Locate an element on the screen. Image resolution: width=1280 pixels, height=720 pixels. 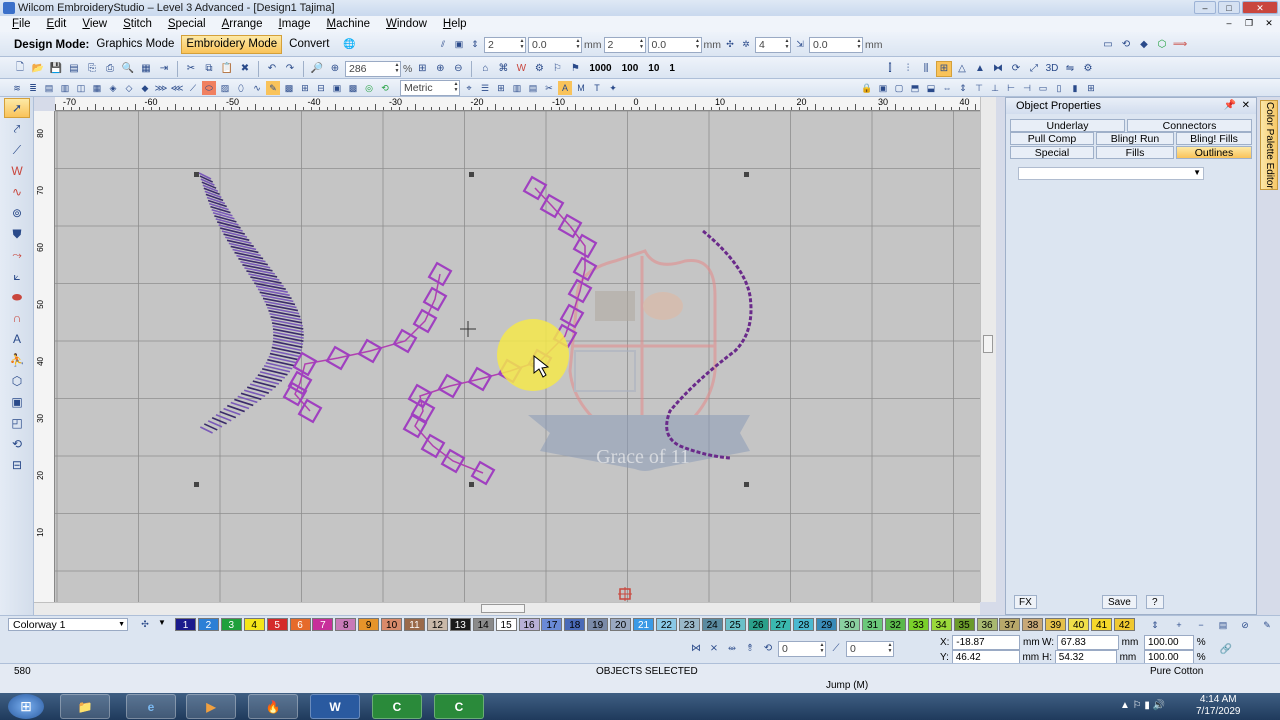
contour-icon: ◫ is located at coordinates (81, 88).